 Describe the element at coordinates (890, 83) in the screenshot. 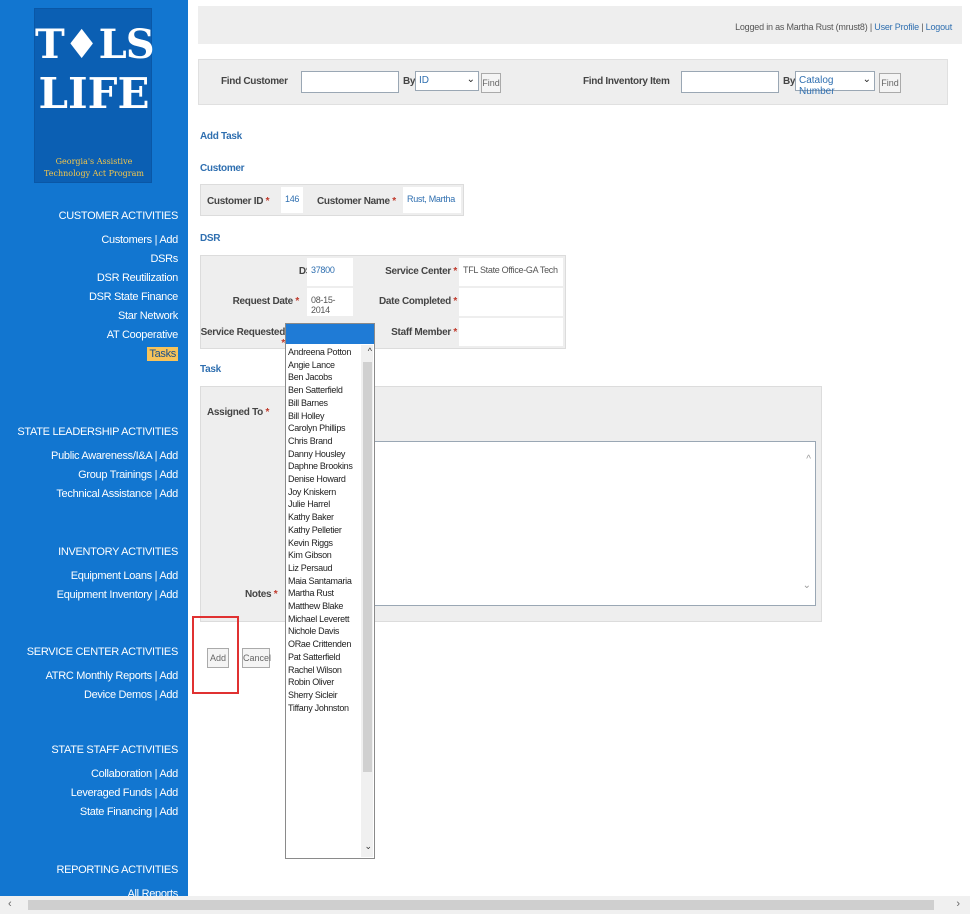

I see `find-inventory-button: Find` at that location.